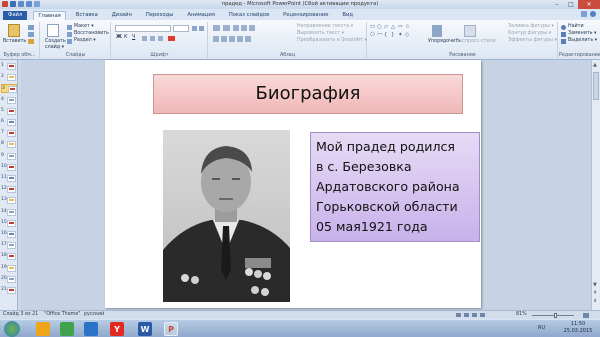 This screenshot has width=600, height=337. What do you see at coordinates (571, 4) in the screenshot?
I see `maximize-button: □` at bounding box center [571, 4].